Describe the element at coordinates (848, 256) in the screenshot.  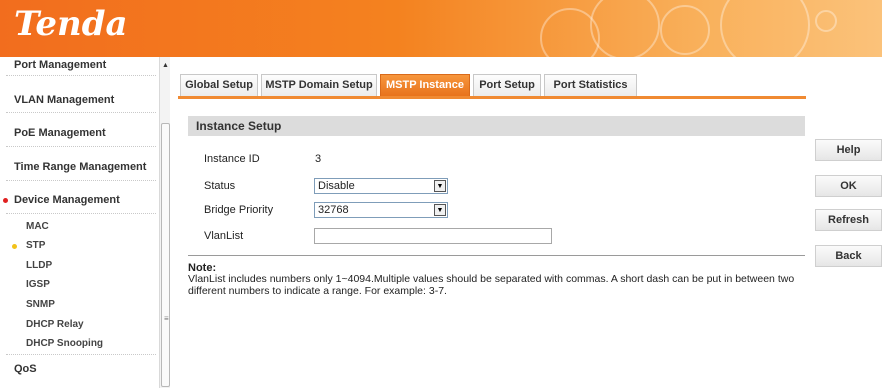
I see `back-button: Back` at that location.